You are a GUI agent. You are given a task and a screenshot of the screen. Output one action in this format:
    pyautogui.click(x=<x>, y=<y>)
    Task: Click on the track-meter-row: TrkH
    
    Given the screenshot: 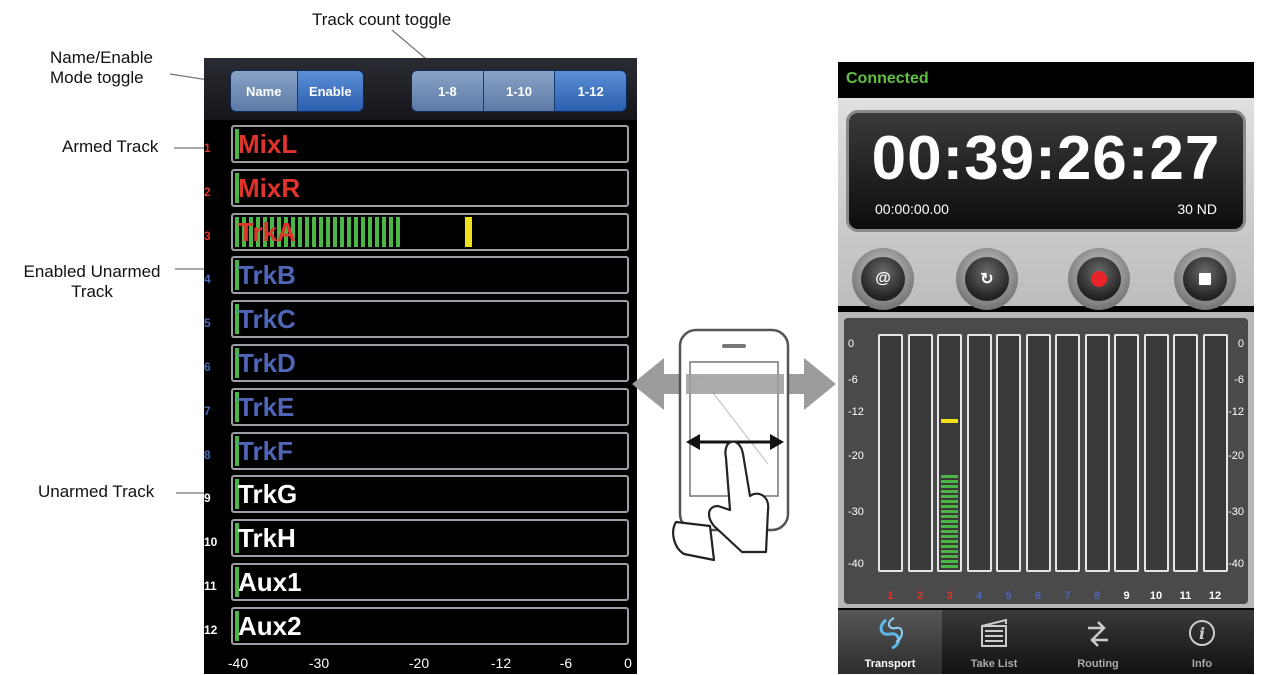 What is the action you would take?
    pyautogui.click(x=430, y=538)
    